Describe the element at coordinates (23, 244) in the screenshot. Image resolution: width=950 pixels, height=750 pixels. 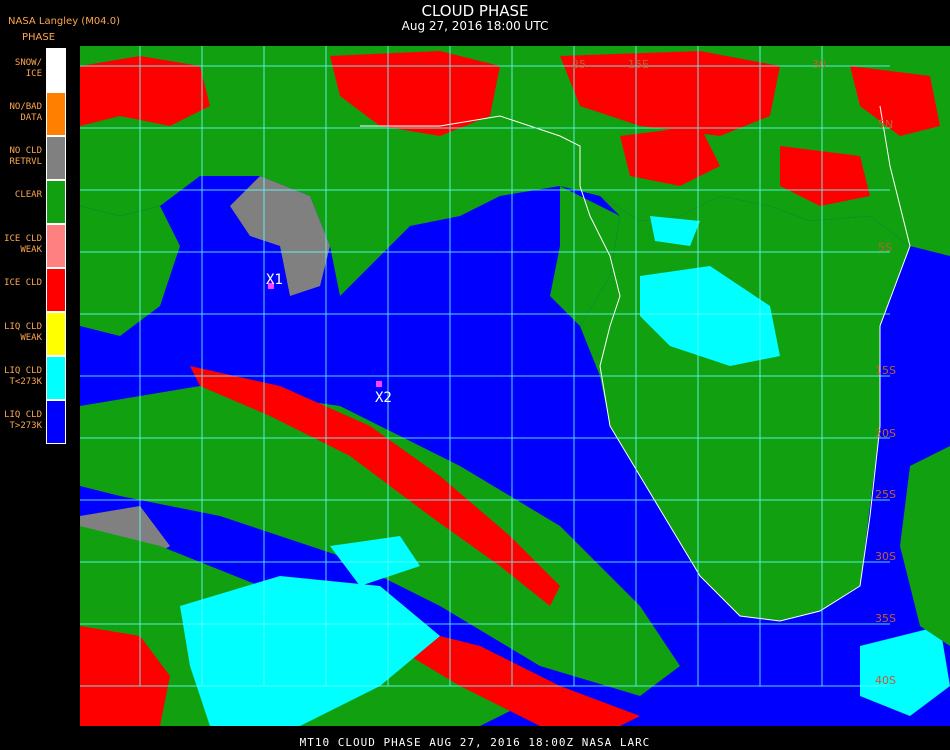
I see `legend-label: ICE CLD WEAK` at that location.